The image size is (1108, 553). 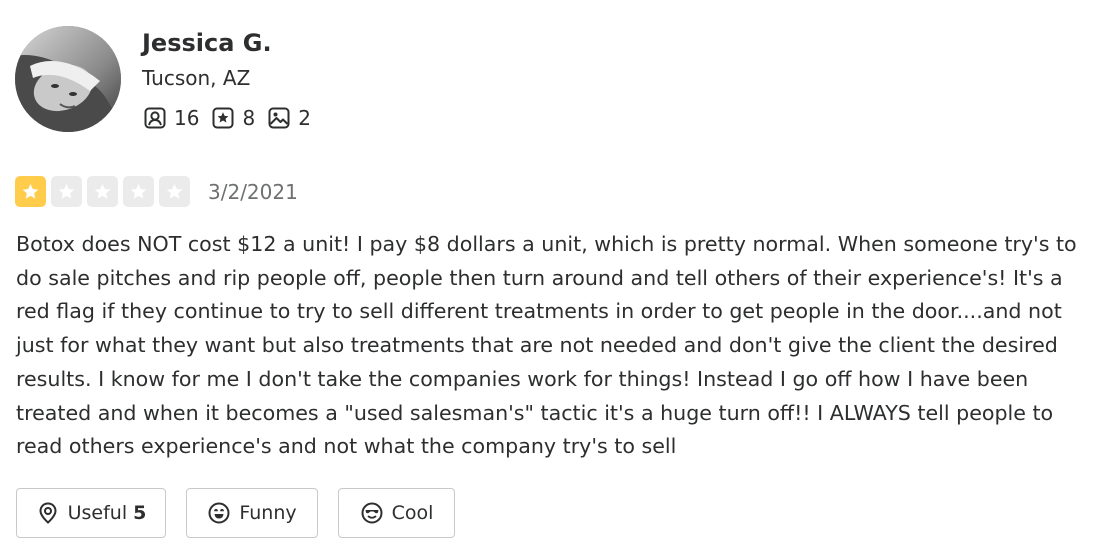 I want to click on cool-face-icon, so click(x=372, y=513).